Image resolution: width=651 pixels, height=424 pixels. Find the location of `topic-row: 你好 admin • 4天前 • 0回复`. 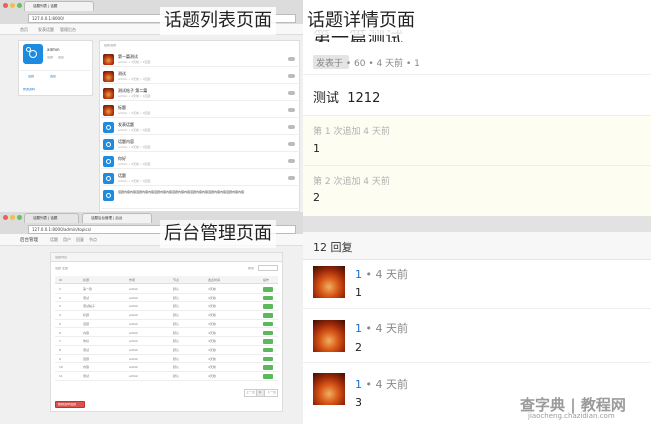

topic-row: 你好 admin • 4天前 • 0回复 is located at coordinates (199, 161).